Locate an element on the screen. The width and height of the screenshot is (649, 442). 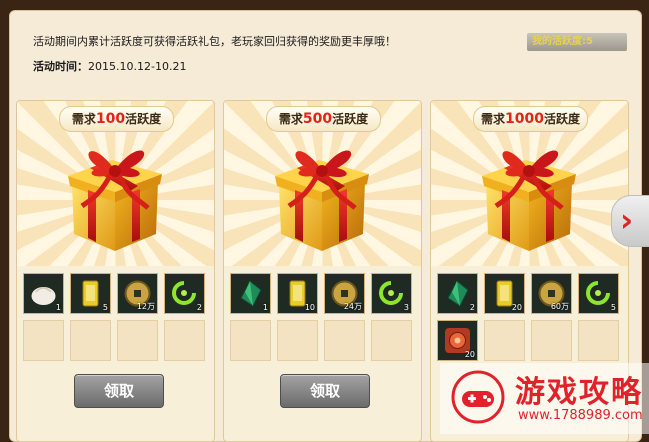
watermark-title: 游戏攻略 is located at coordinates (579, 392).